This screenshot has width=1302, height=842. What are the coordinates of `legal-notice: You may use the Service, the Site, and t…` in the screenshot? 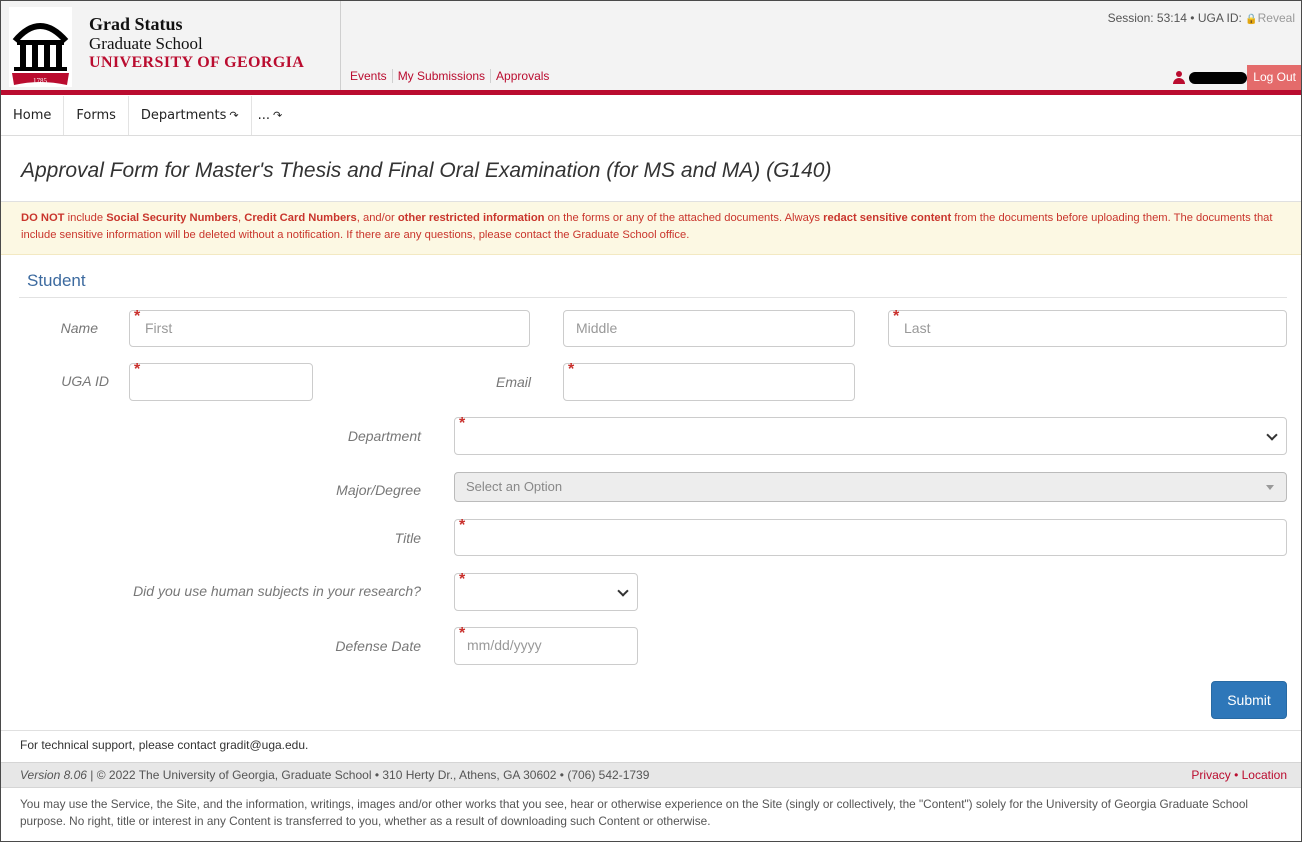 It's located at (634, 812).